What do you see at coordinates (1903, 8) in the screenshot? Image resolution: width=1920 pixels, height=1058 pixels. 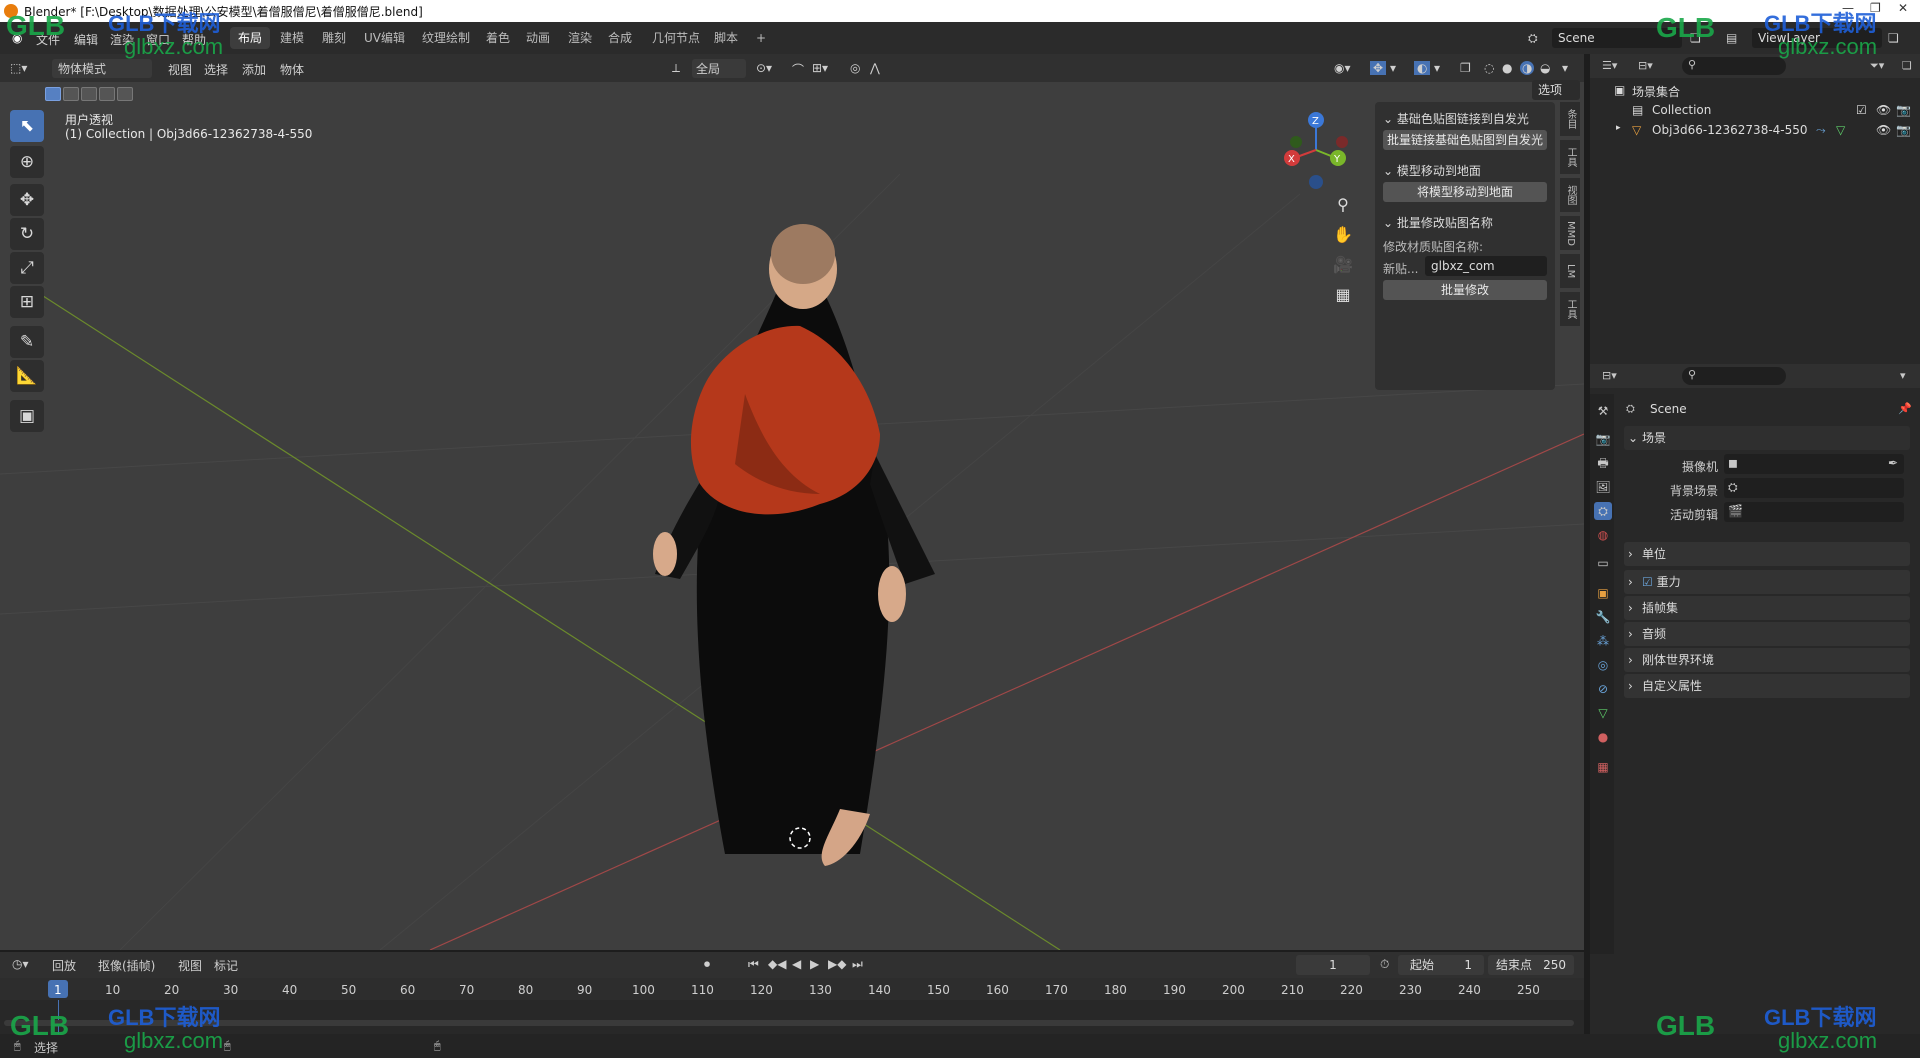 I see `close-icon: ✕` at bounding box center [1903, 8].